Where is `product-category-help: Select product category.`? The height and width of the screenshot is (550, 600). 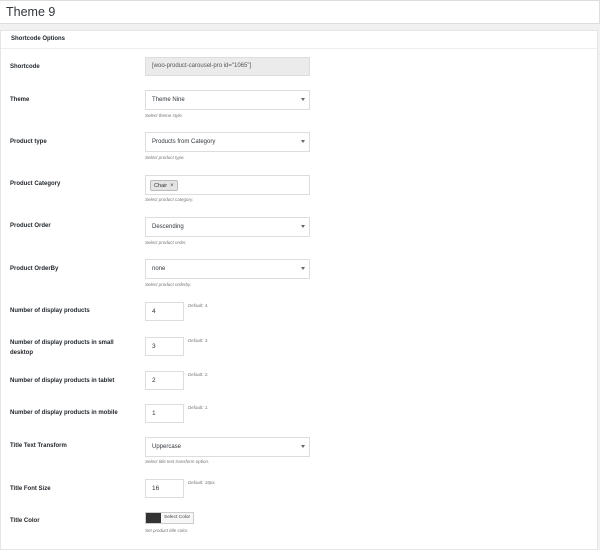
product-category-help: Select product category. is located at coordinates (169, 199).